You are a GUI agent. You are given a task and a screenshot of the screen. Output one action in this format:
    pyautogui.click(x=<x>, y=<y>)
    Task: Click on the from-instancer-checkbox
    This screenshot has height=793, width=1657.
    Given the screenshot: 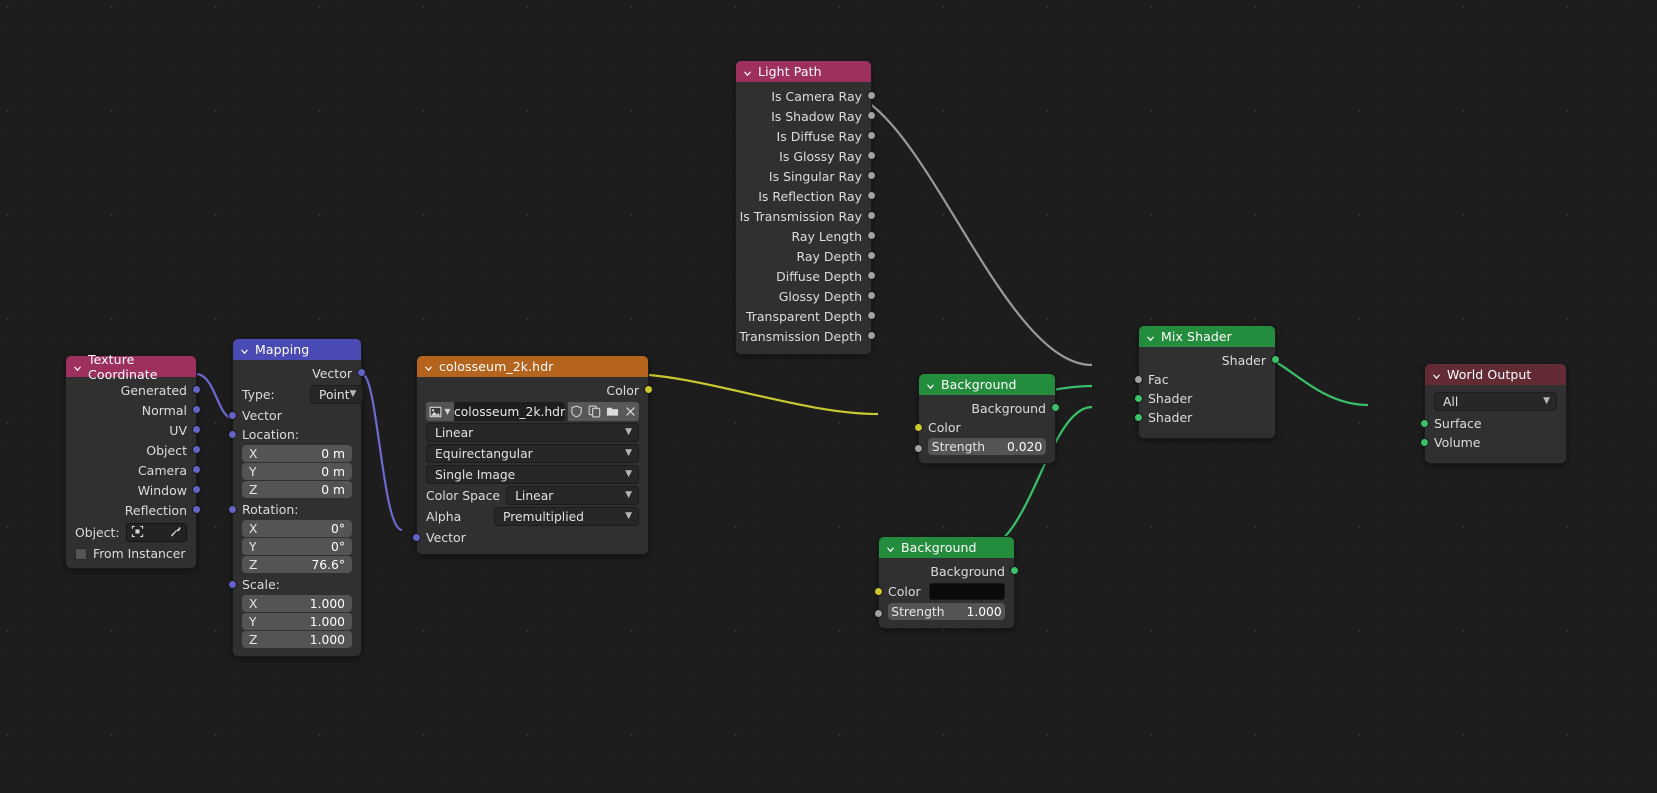 What is the action you would take?
    pyautogui.click(x=81, y=553)
    